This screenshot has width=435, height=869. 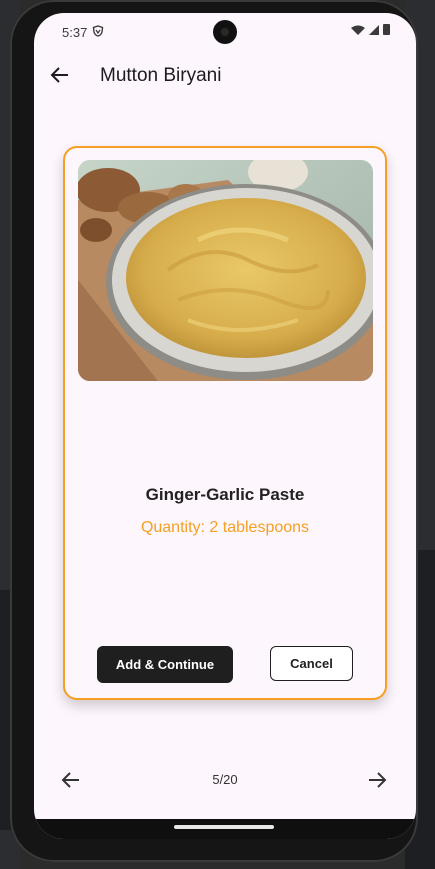 What do you see at coordinates (165, 664) in the screenshot?
I see `add-and-continue-button: Add & Continue` at bounding box center [165, 664].